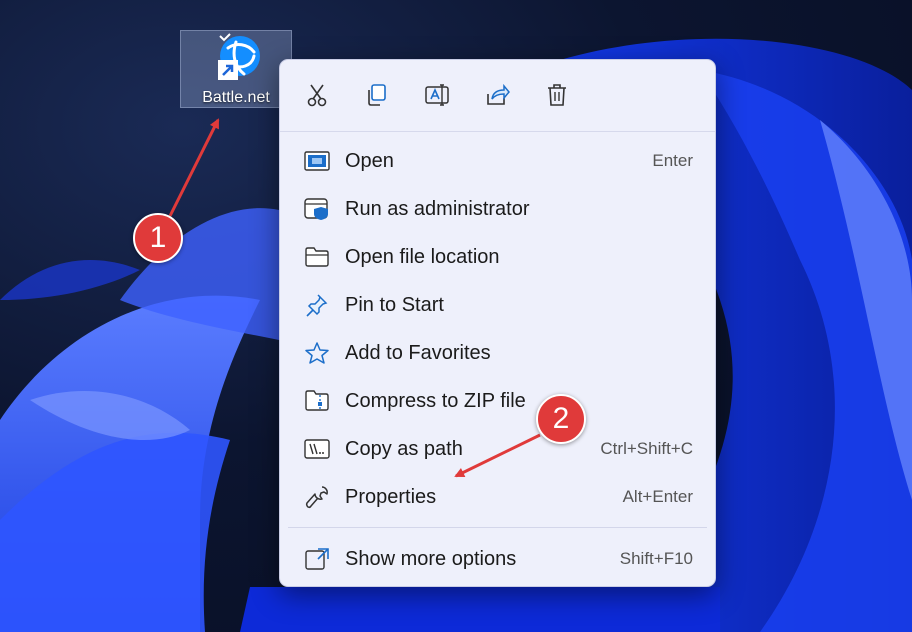  I want to click on menu-divider, so click(497, 527).